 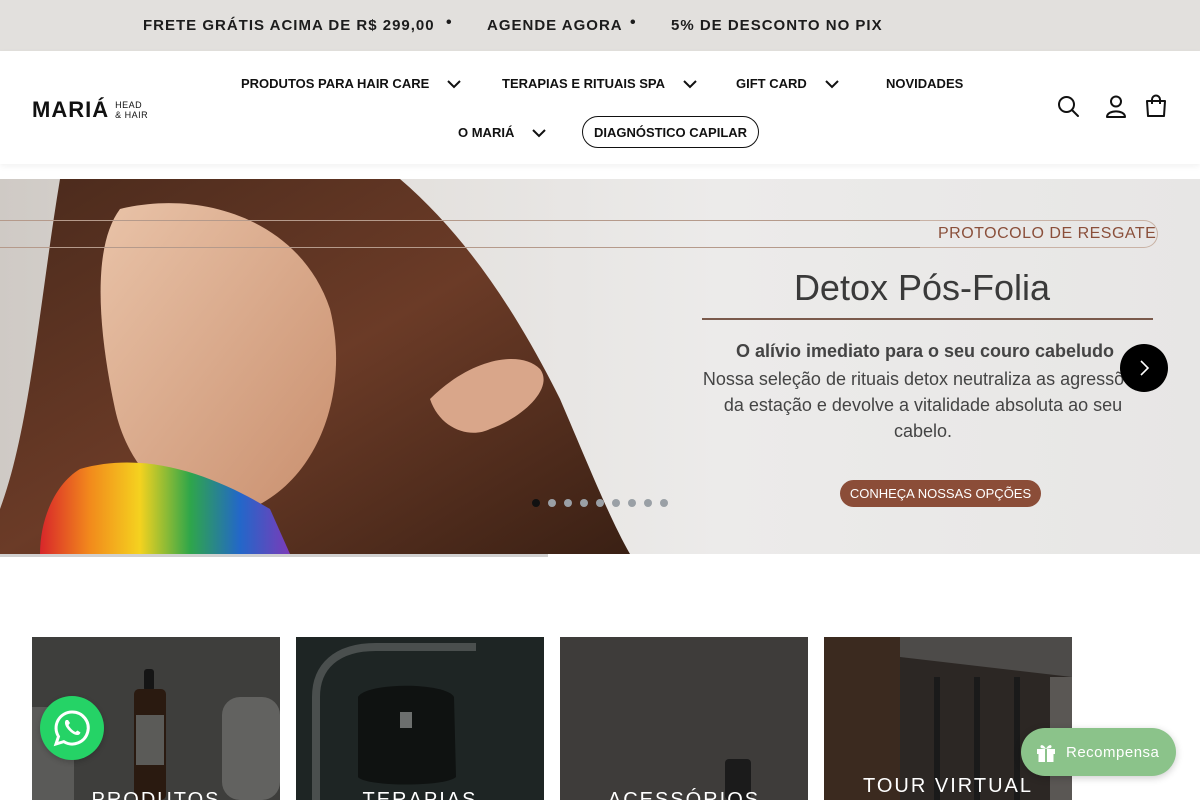 I want to click on whatsapp-icon, so click(x=71, y=728).